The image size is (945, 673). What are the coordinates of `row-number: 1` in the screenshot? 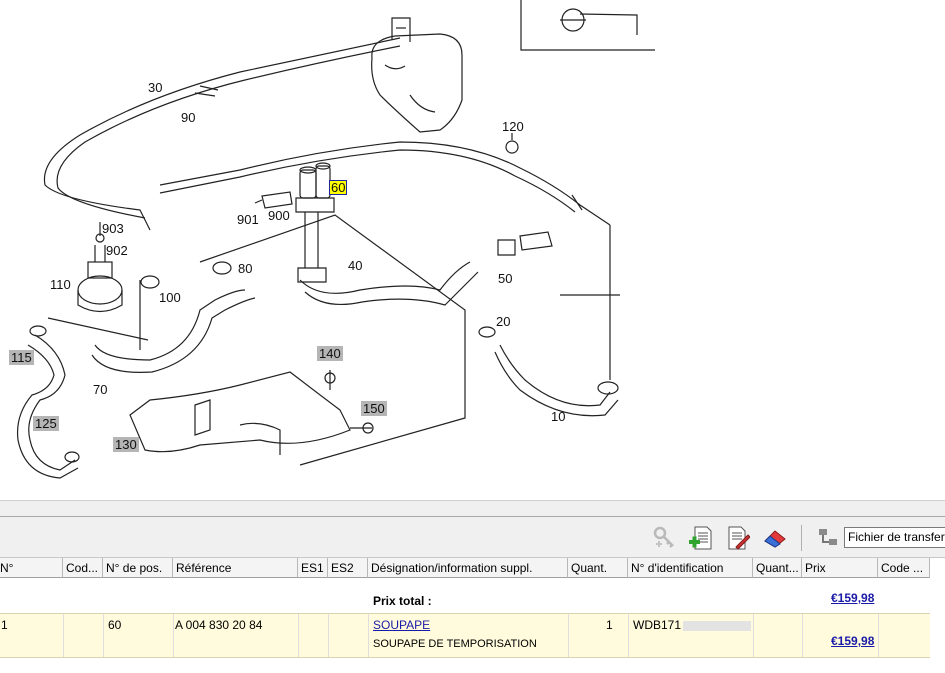 It's located at (4, 625).